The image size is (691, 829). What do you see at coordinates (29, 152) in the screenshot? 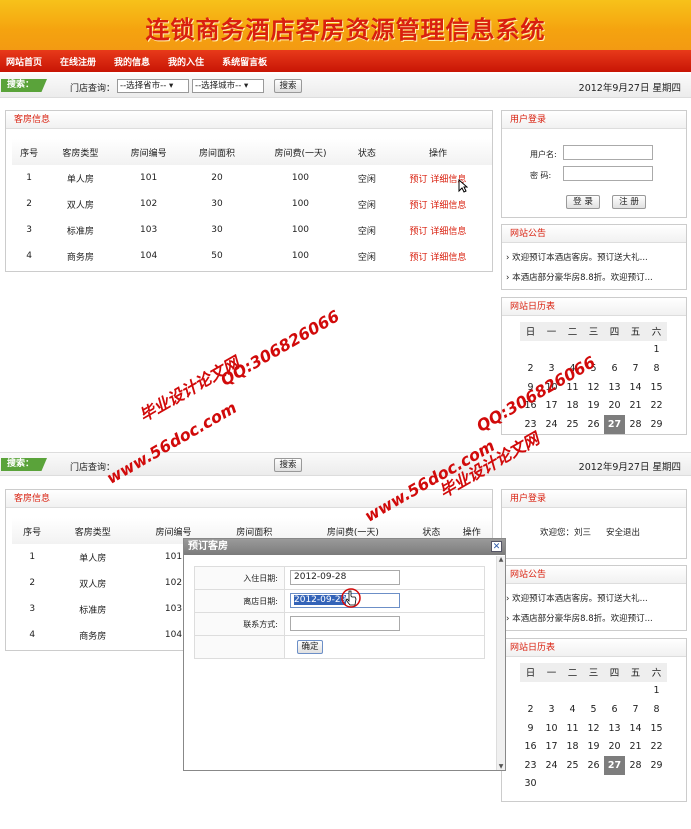
I see `col-no: 序号` at bounding box center [29, 152].